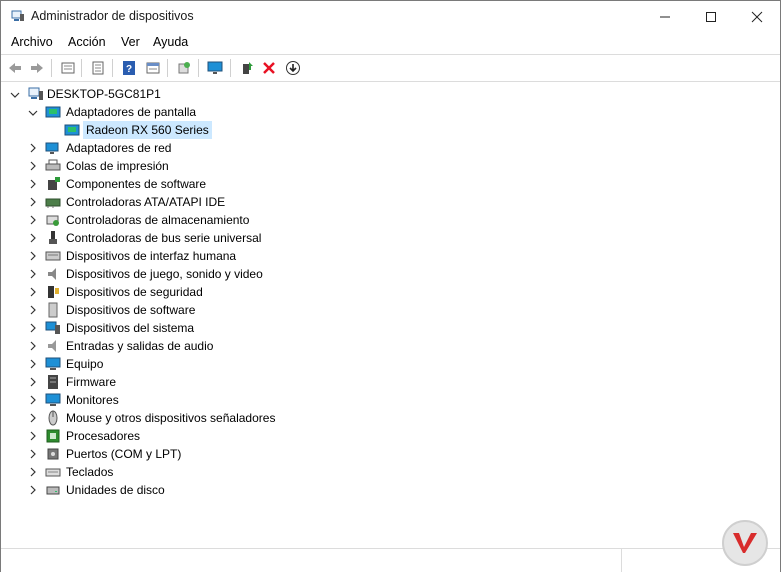  What do you see at coordinates (53, 454) in the screenshot?
I see `ports-icon` at bounding box center [53, 454].